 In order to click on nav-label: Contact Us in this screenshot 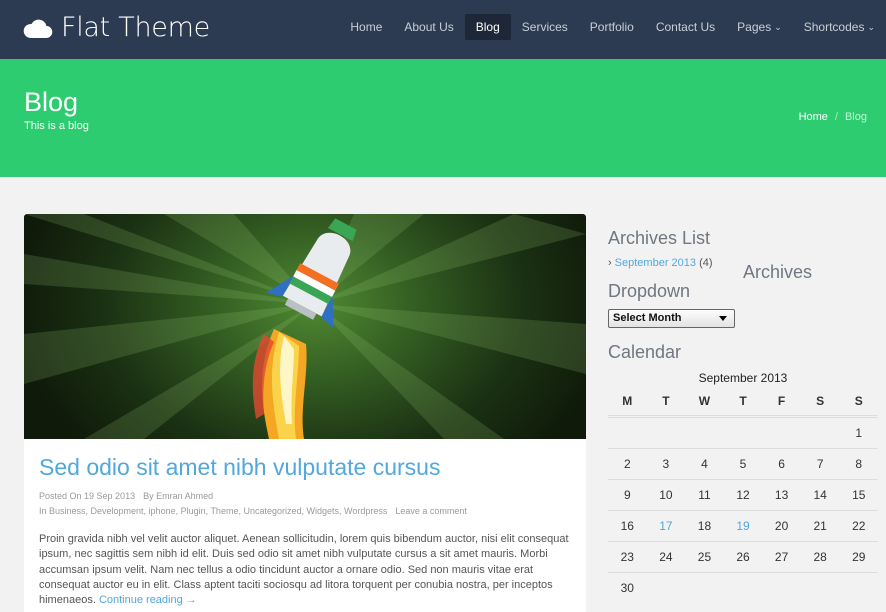, I will do `click(685, 27)`.